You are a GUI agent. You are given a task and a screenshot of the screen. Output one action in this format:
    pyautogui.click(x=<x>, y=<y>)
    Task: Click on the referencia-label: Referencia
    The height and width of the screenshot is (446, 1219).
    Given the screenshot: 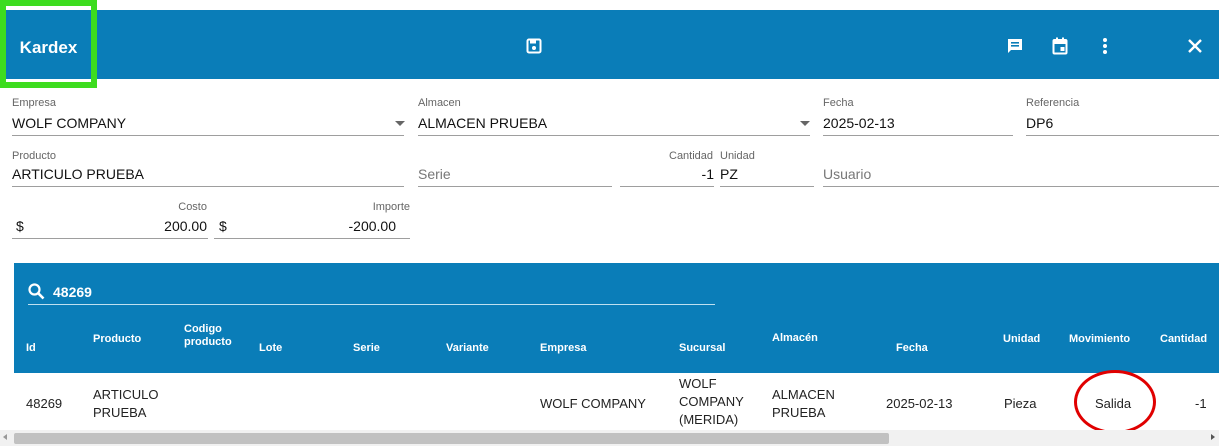 What is the action you would take?
    pyautogui.click(x=1053, y=103)
    